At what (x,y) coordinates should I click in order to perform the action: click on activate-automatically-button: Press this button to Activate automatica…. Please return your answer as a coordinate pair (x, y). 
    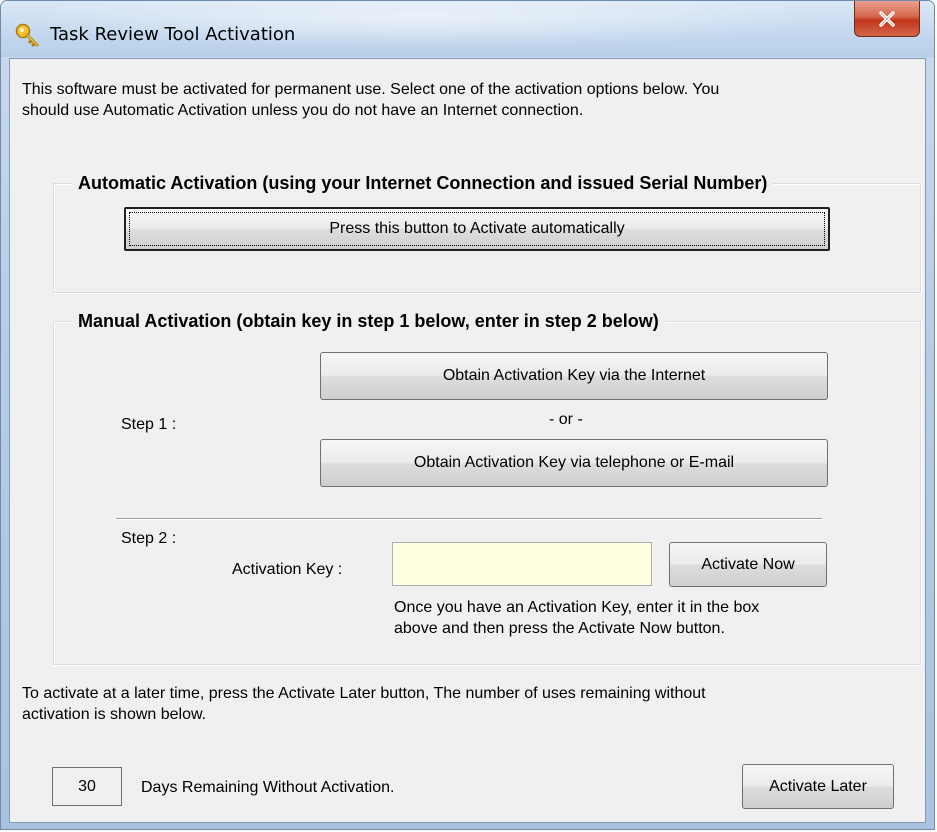
    Looking at the image, I should click on (477, 229).